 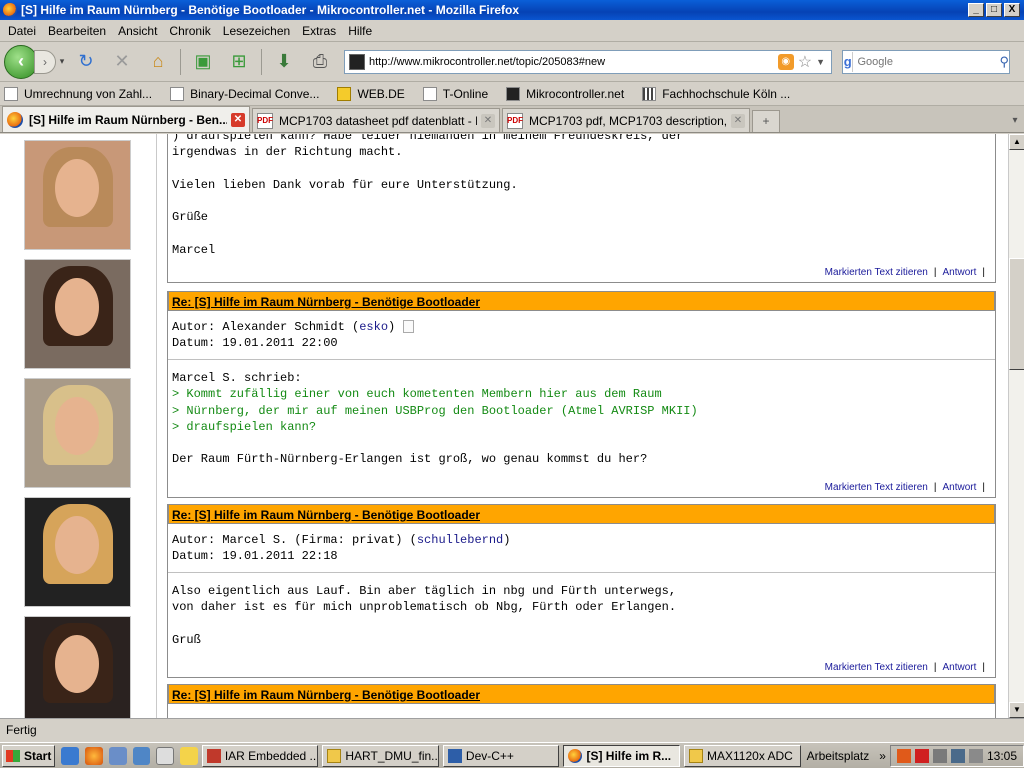 I want to click on tray-device-icon, so click(x=939, y=755).